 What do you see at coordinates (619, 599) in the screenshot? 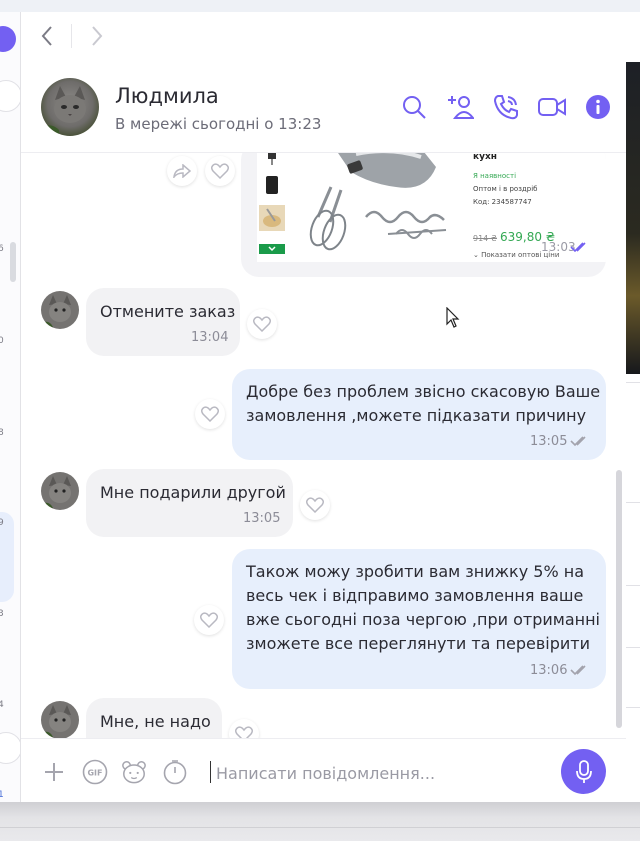
I see `message-list-scrollbar` at bounding box center [619, 599].